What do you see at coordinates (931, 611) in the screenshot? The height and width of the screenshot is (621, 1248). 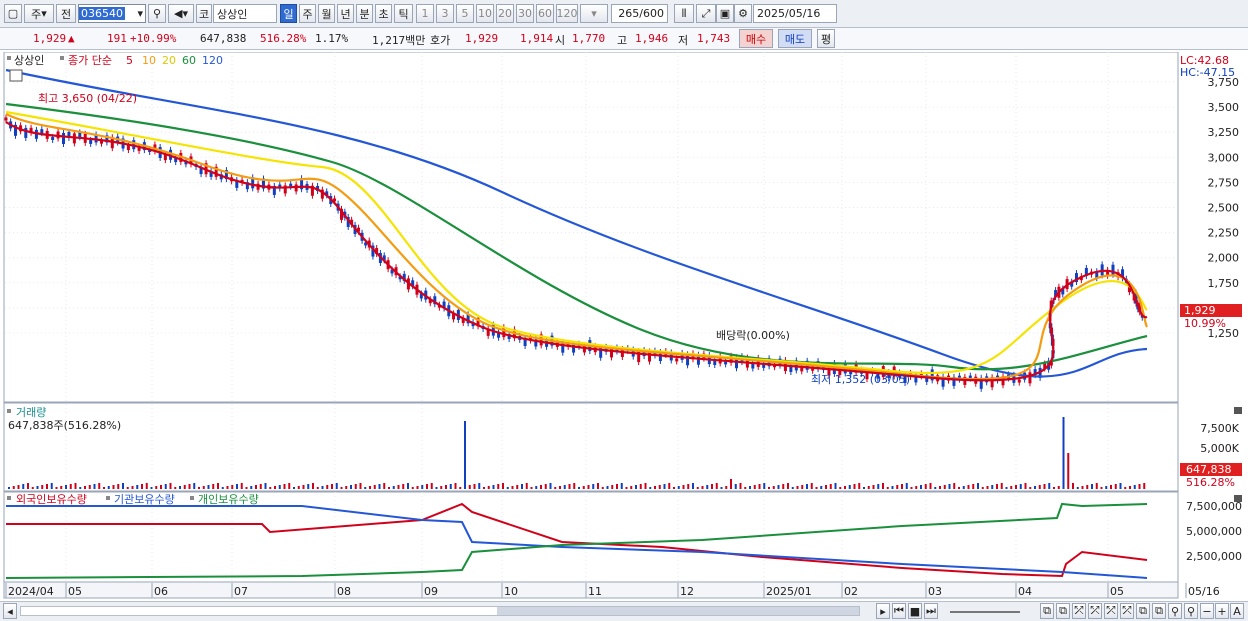 I see `forward-icon: ⏭` at bounding box center [931, 611].